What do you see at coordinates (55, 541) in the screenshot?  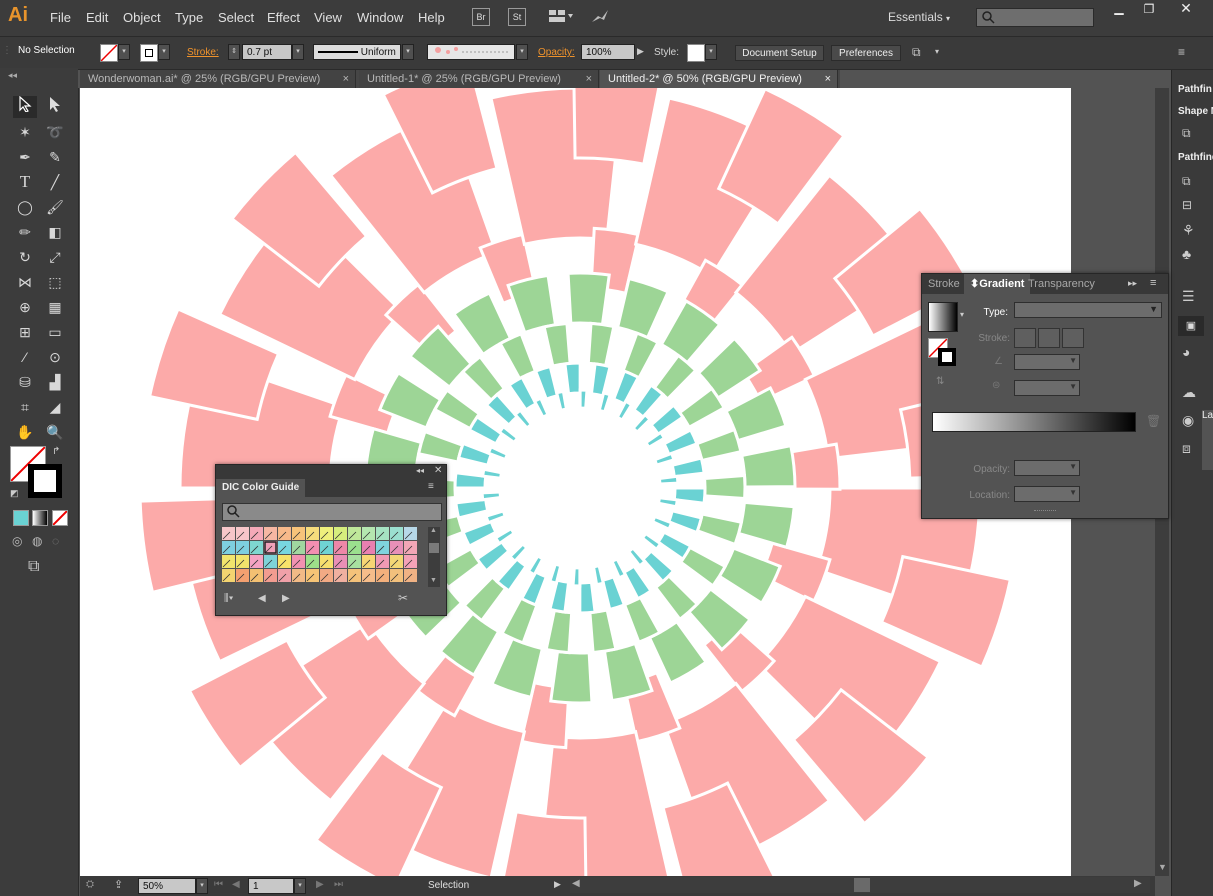 I see `draw-inside-icon: ◌` at bounding box center [55, 541].